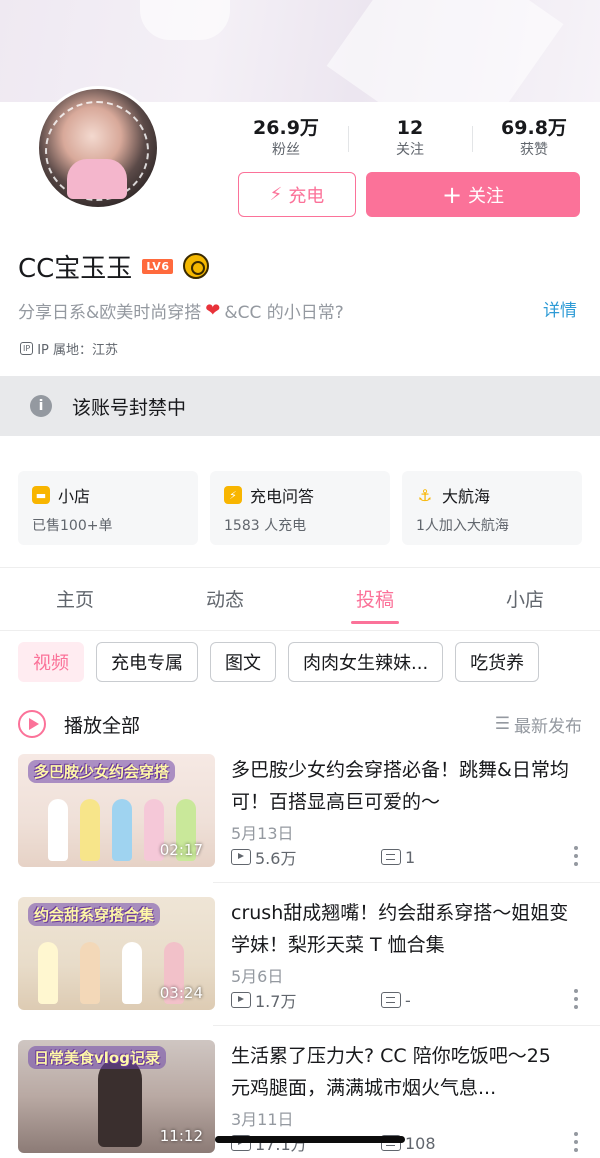 Image resolution: width=600 pixels, height=1158 pixels. Describe the element at coordinates (110, 313) in the screenshot. I see `bio-text: 分享日系&欧美时尚穿搭` at that location.